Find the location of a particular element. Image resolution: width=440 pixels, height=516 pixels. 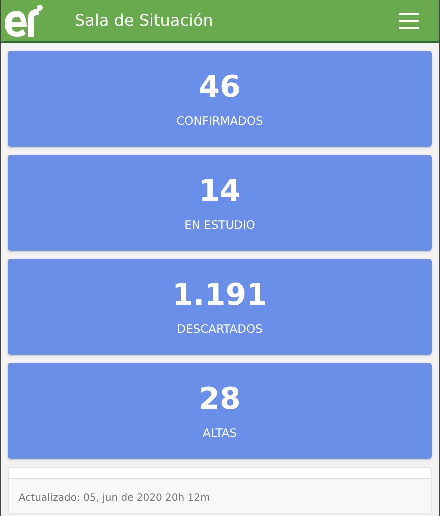

stat-label: CONFIRMADOS is located at coordinates (220, 121).